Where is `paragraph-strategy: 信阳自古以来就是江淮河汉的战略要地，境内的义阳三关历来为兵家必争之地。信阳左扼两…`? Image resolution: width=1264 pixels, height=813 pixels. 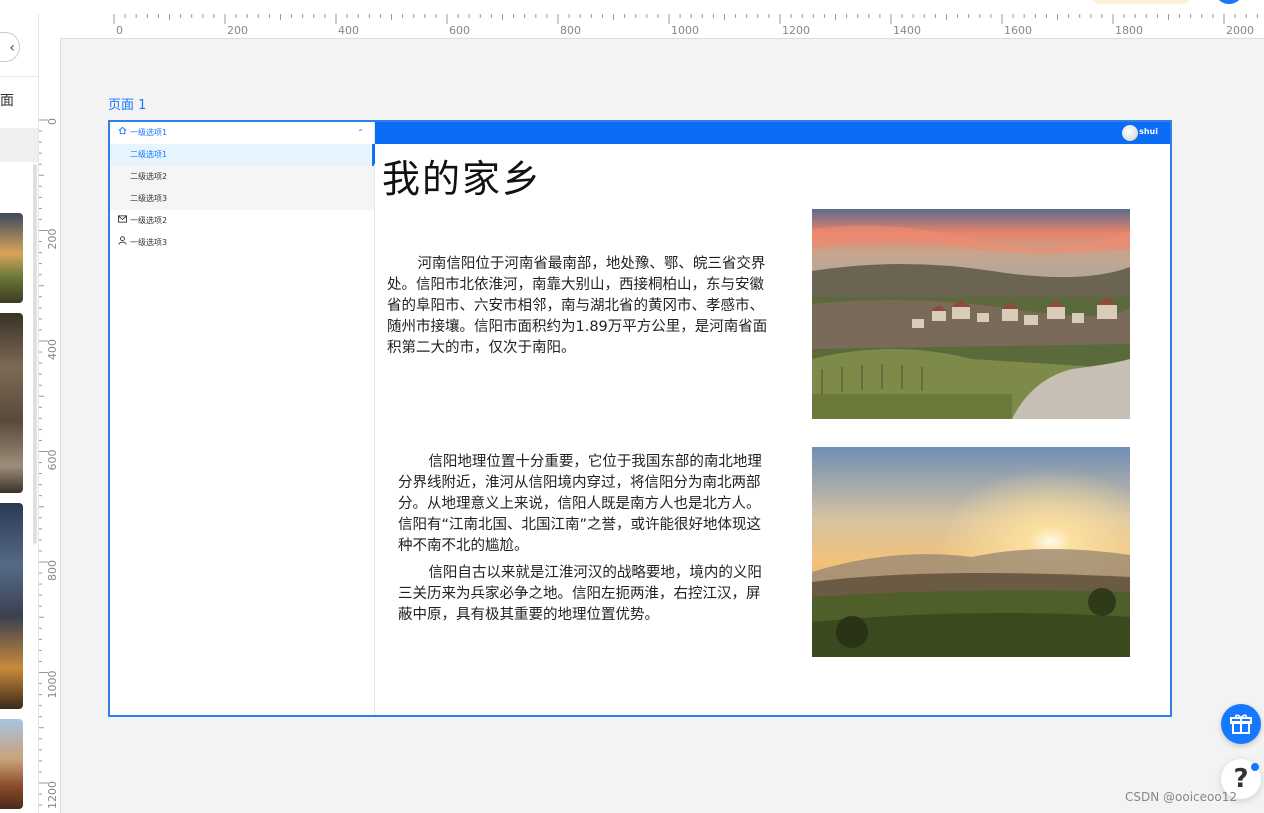
paragraph-strategy: 信阳自古以来就是江淮河汉的战略要地，境内的义阳三关历来为兵家必争之地。信阳左扼两… is located at coordinates (580, 594).